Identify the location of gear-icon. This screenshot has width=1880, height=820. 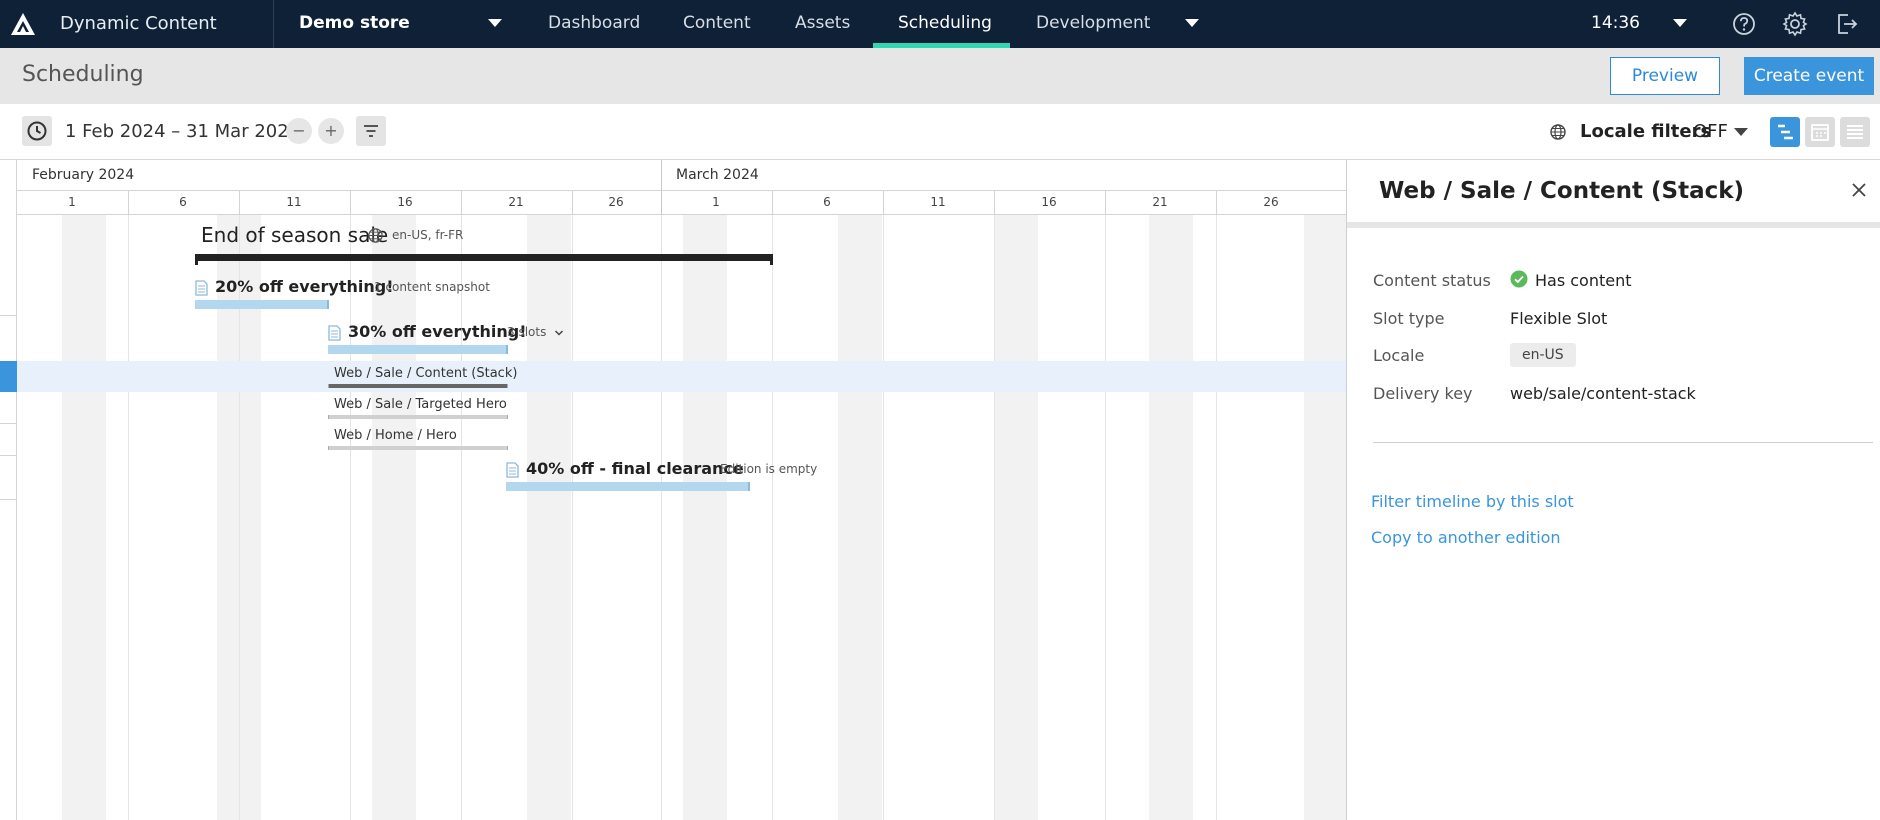
(1795, 24).